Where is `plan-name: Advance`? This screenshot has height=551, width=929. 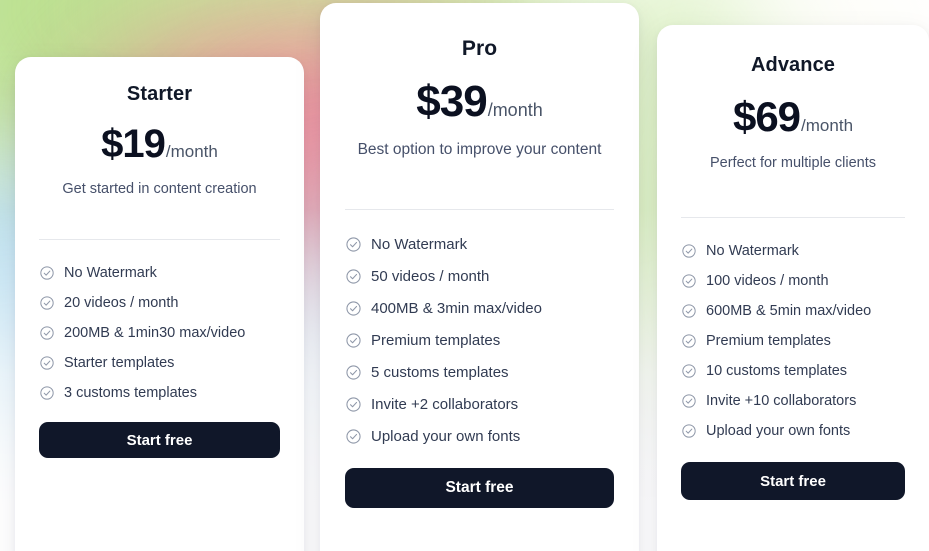 plan-name: Advance is located at coordinates (793, 65).